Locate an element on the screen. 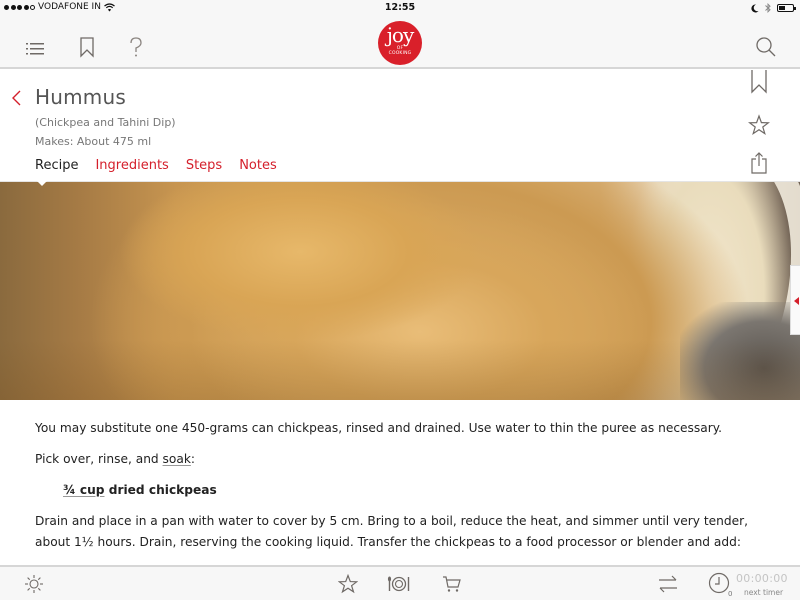  bookmark-recipe-icon is located at coordinates (759, 82).